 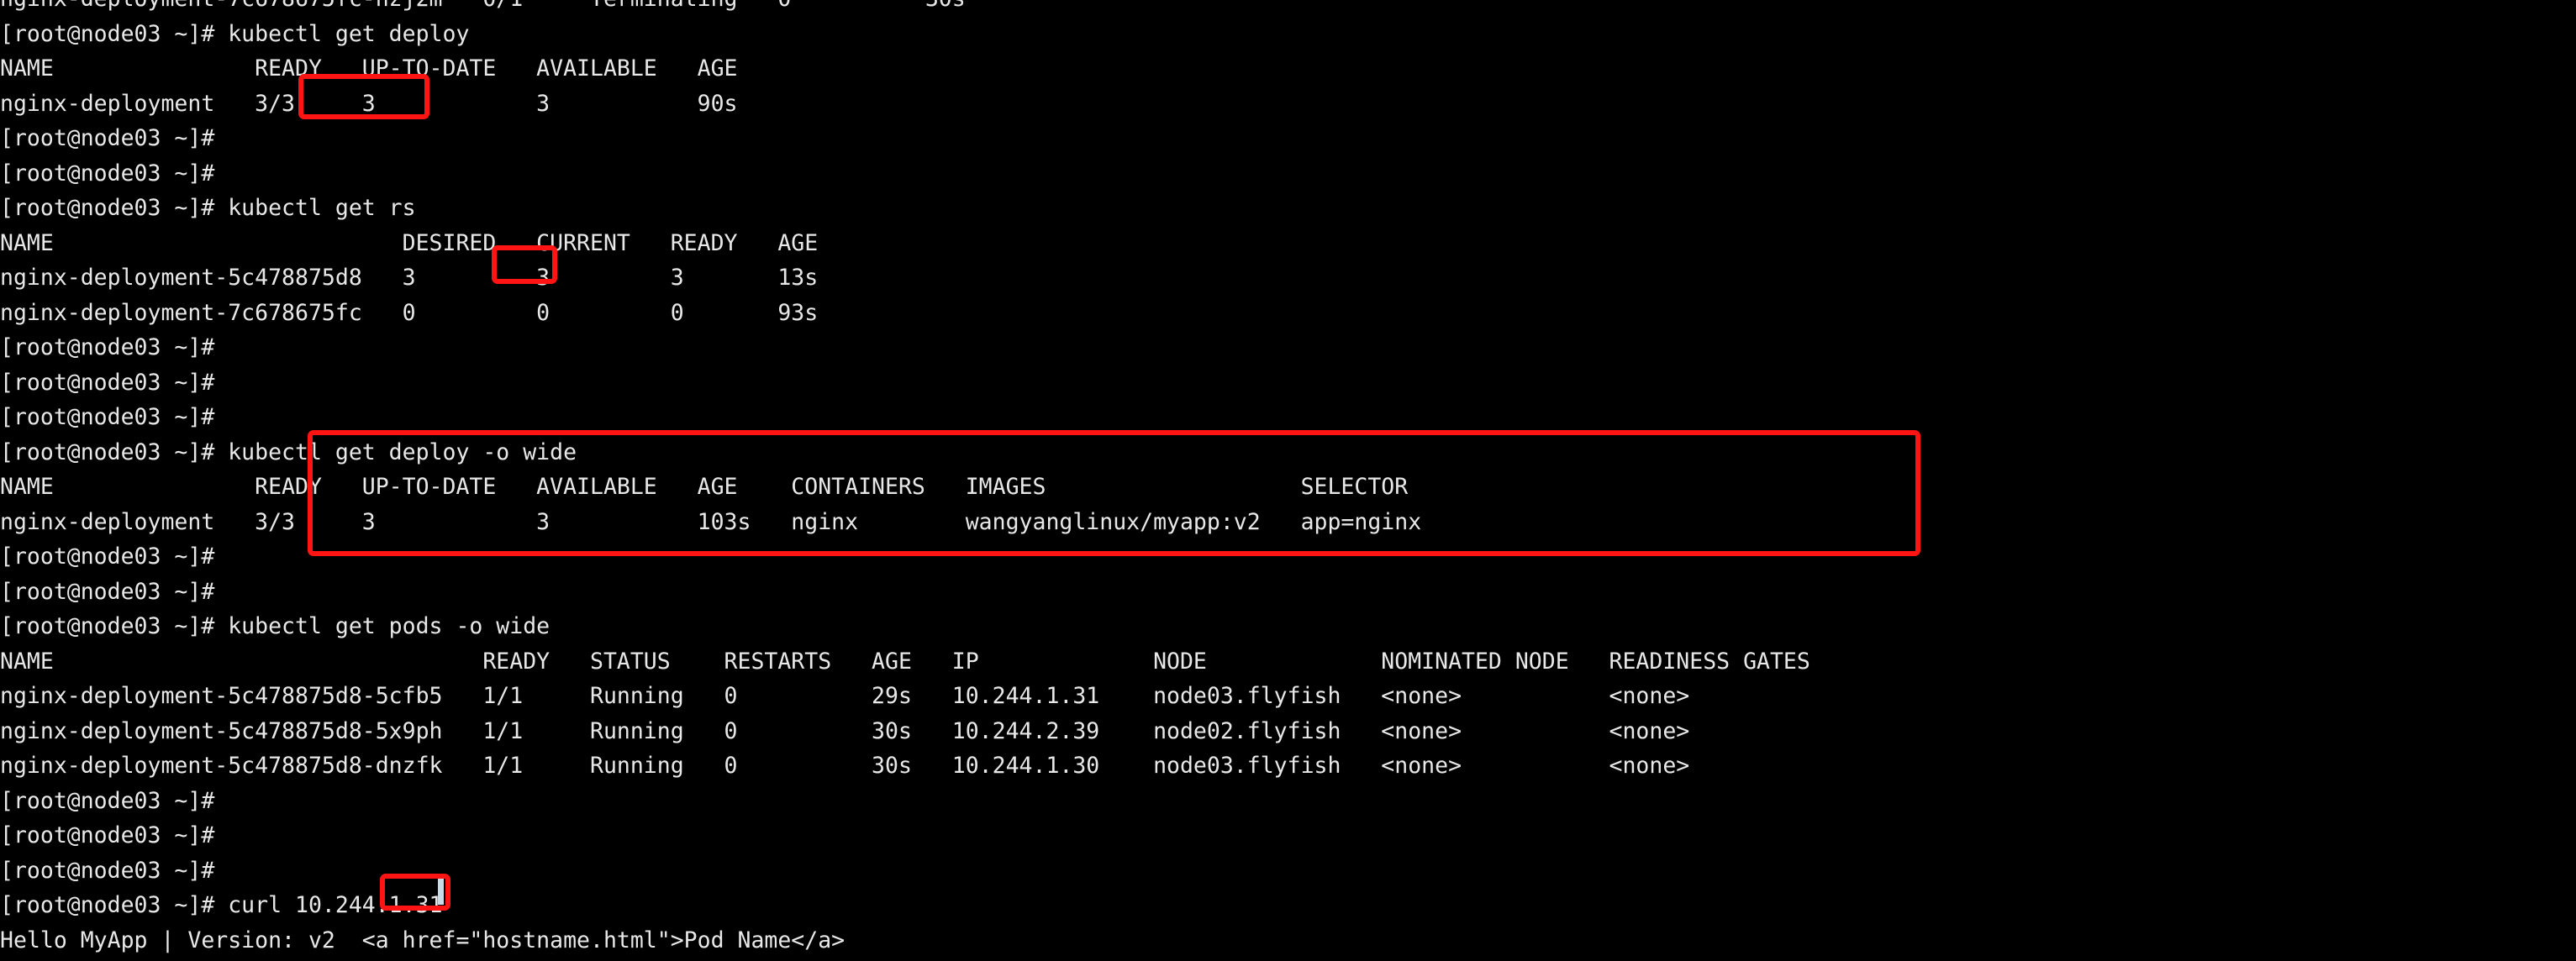 What do you see at coordinates (369, 103) in the screenshot?
I see `terminal-line: nginx-deployment 3/3 3 3 90s` at bounding box center [369, 103].